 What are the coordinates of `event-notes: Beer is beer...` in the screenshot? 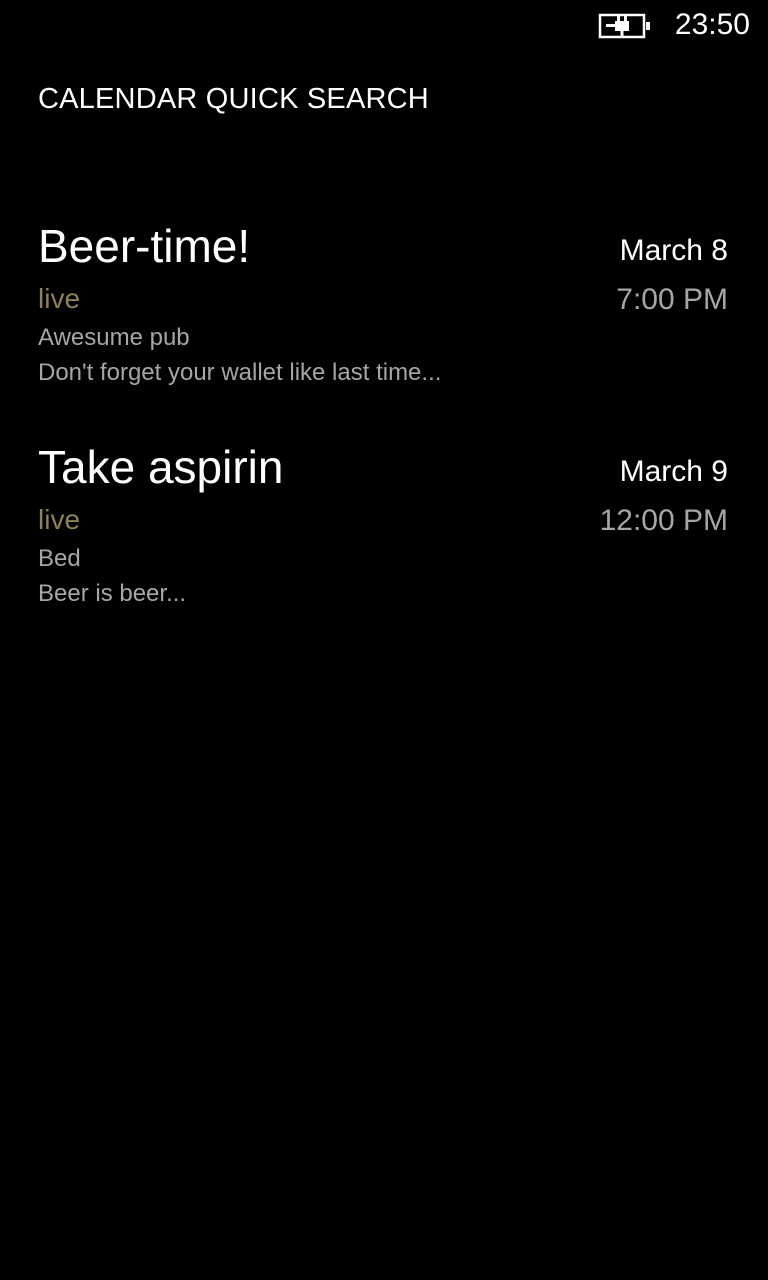 It's located at (112, 593).